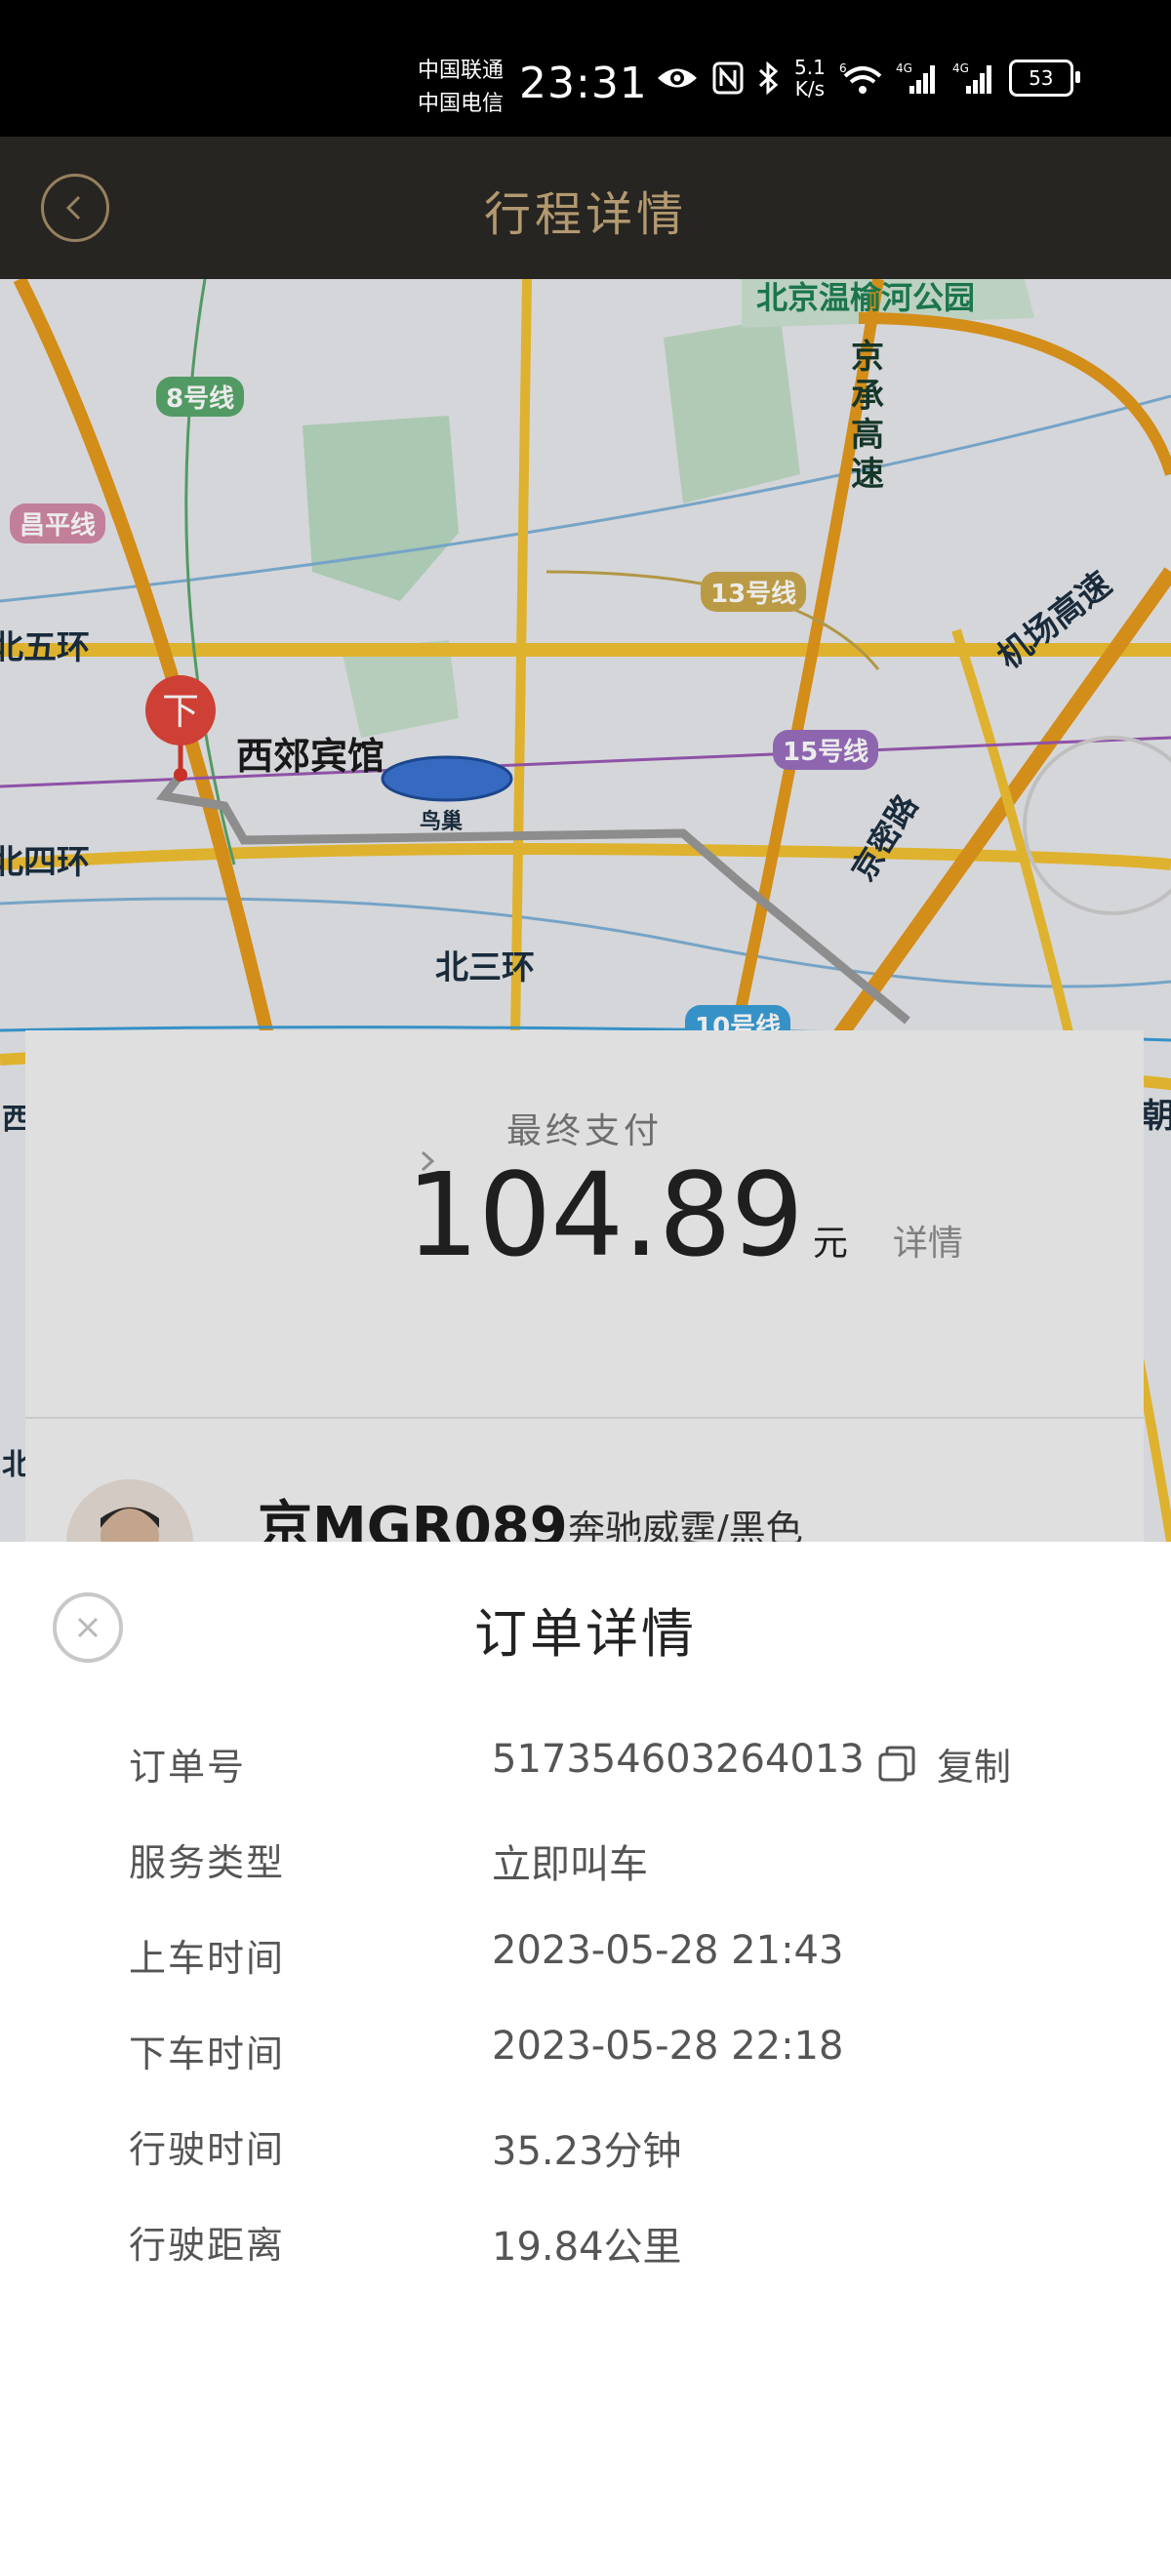 The image size is (1171, 2576). I want to click on order-row-dropoff-time: 下车时间 2023-05-28 22:18, so click(585, 2053).